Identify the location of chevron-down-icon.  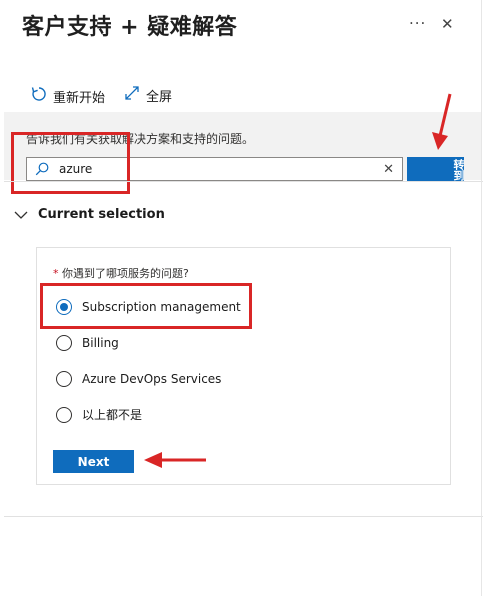
(21, 215).